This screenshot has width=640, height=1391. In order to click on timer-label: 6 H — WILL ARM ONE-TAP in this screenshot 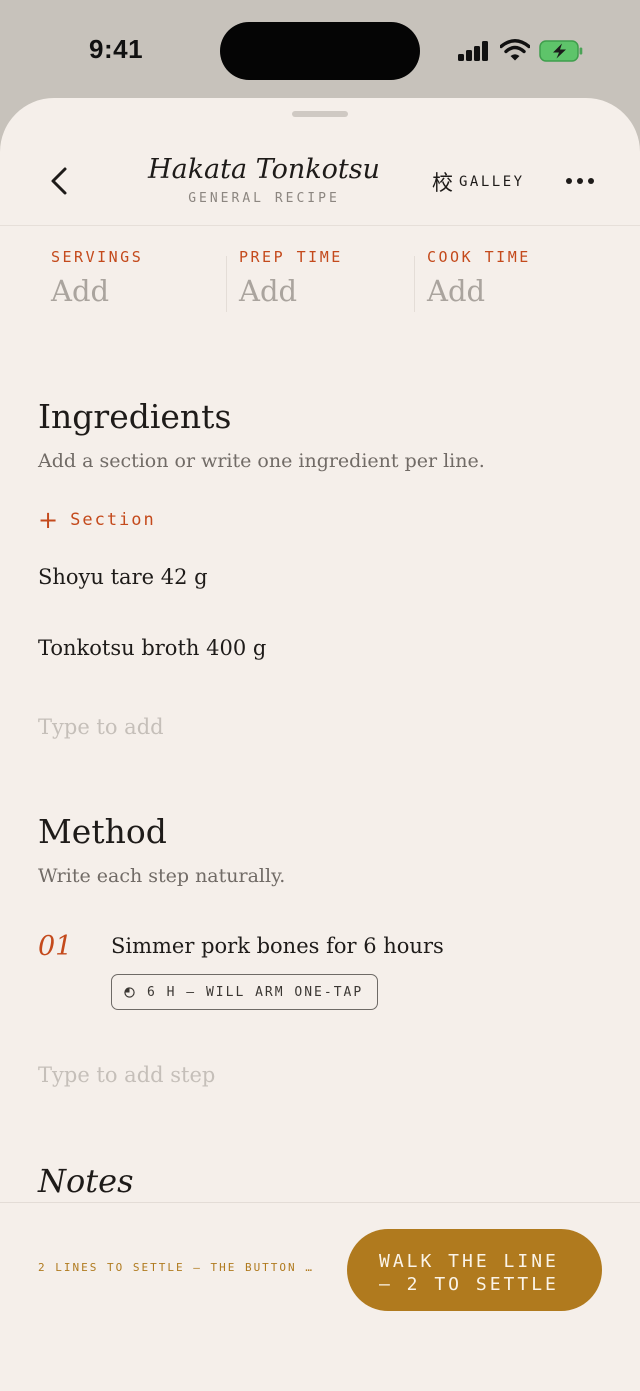, I will do `click(255, 992)`.